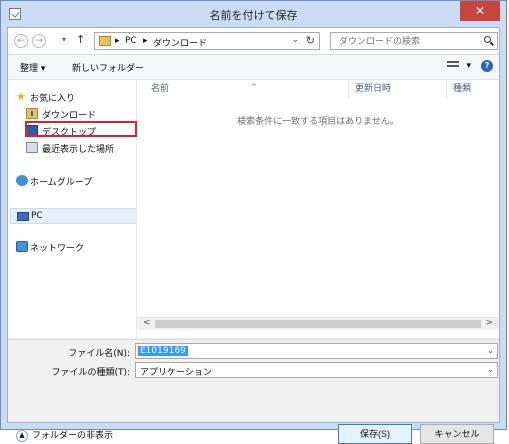  Describe the element at coordinates (373, 89) in the screenshot. I see `column-header-label: 更新日時` at that location.